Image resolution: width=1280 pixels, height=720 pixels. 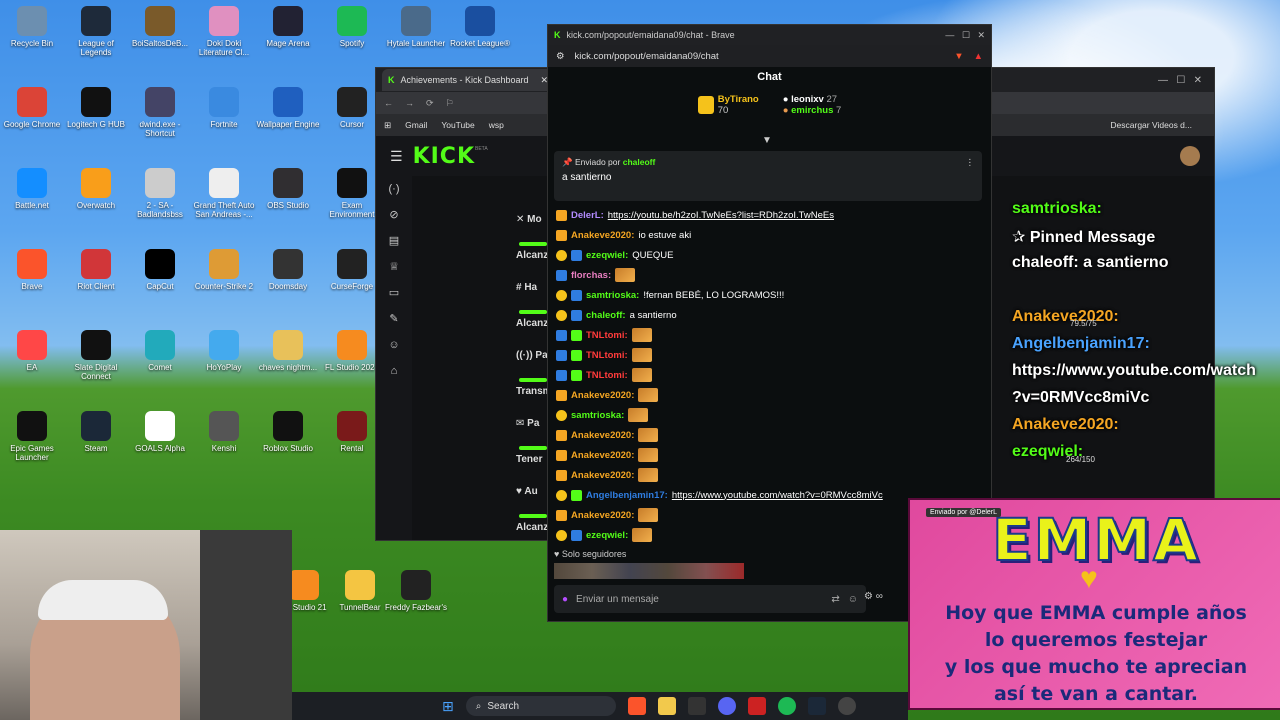 I want to click on apps-icon: ⊞, so click(x=387, y=125).